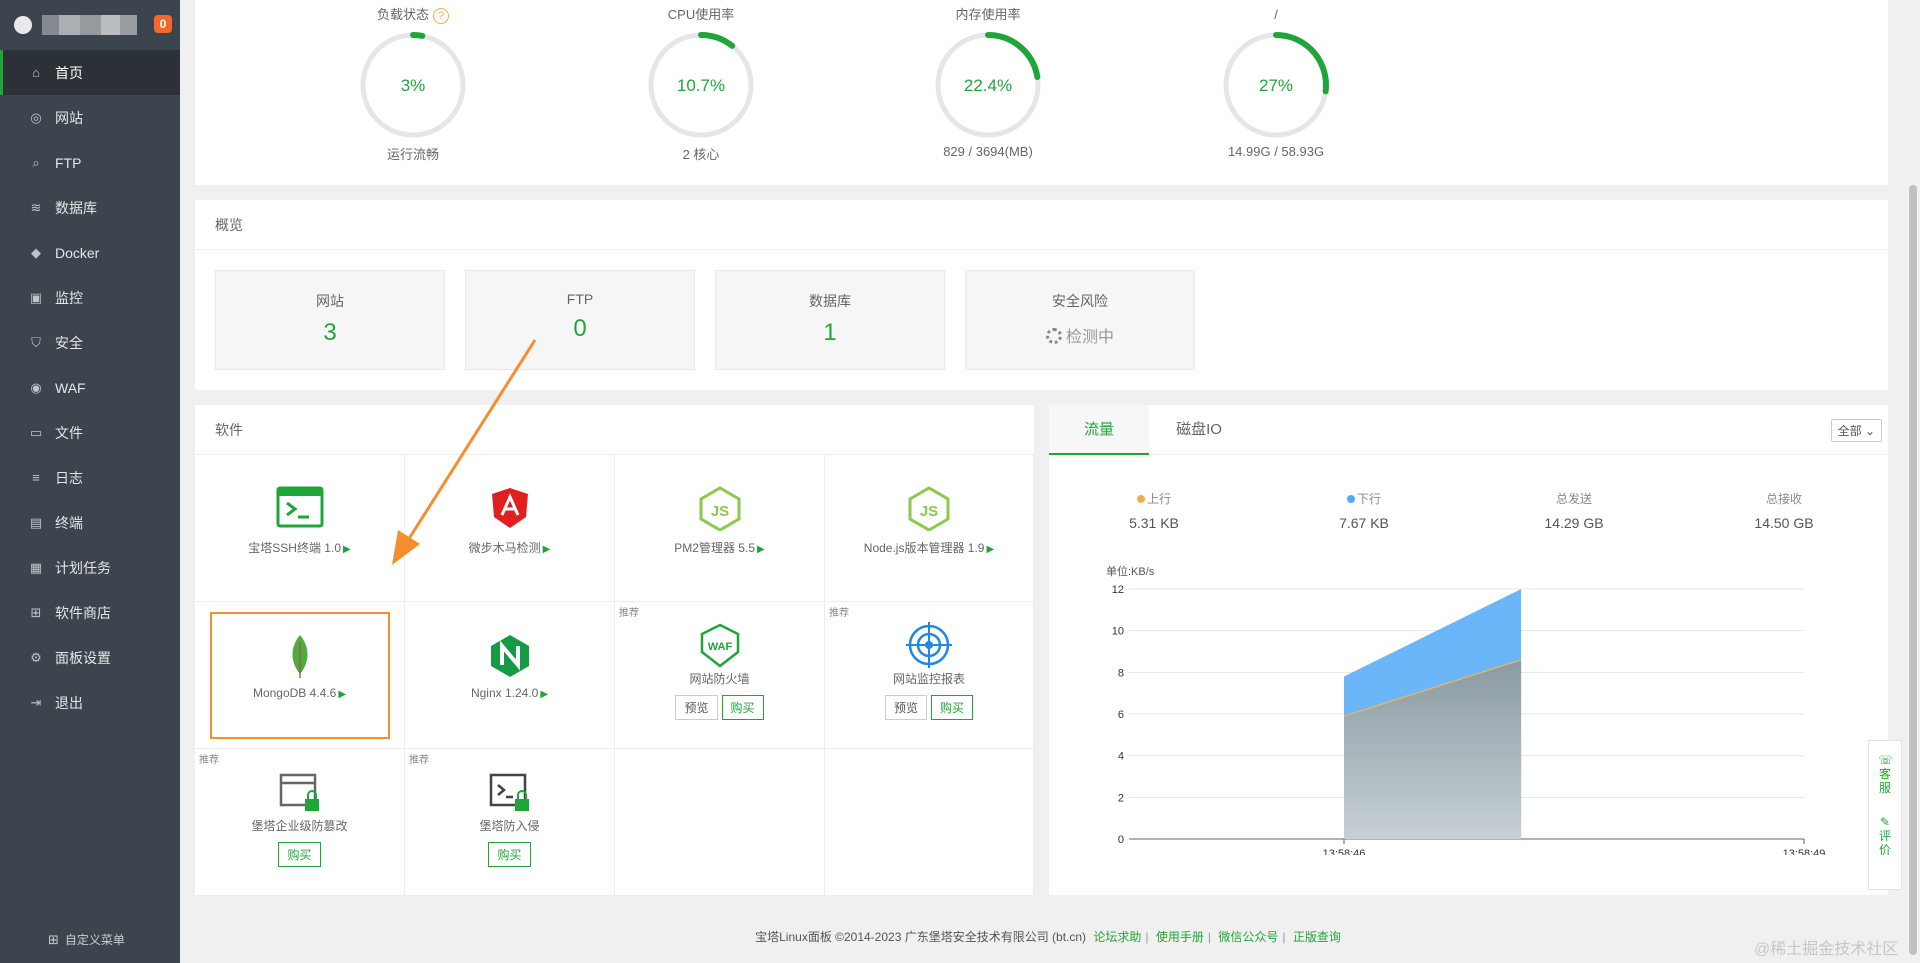  What do you see at coordinates (1856, 430) in the screenshot?
I see `interface-select: 全部 ⌄` at bounding box center [1856, 430].